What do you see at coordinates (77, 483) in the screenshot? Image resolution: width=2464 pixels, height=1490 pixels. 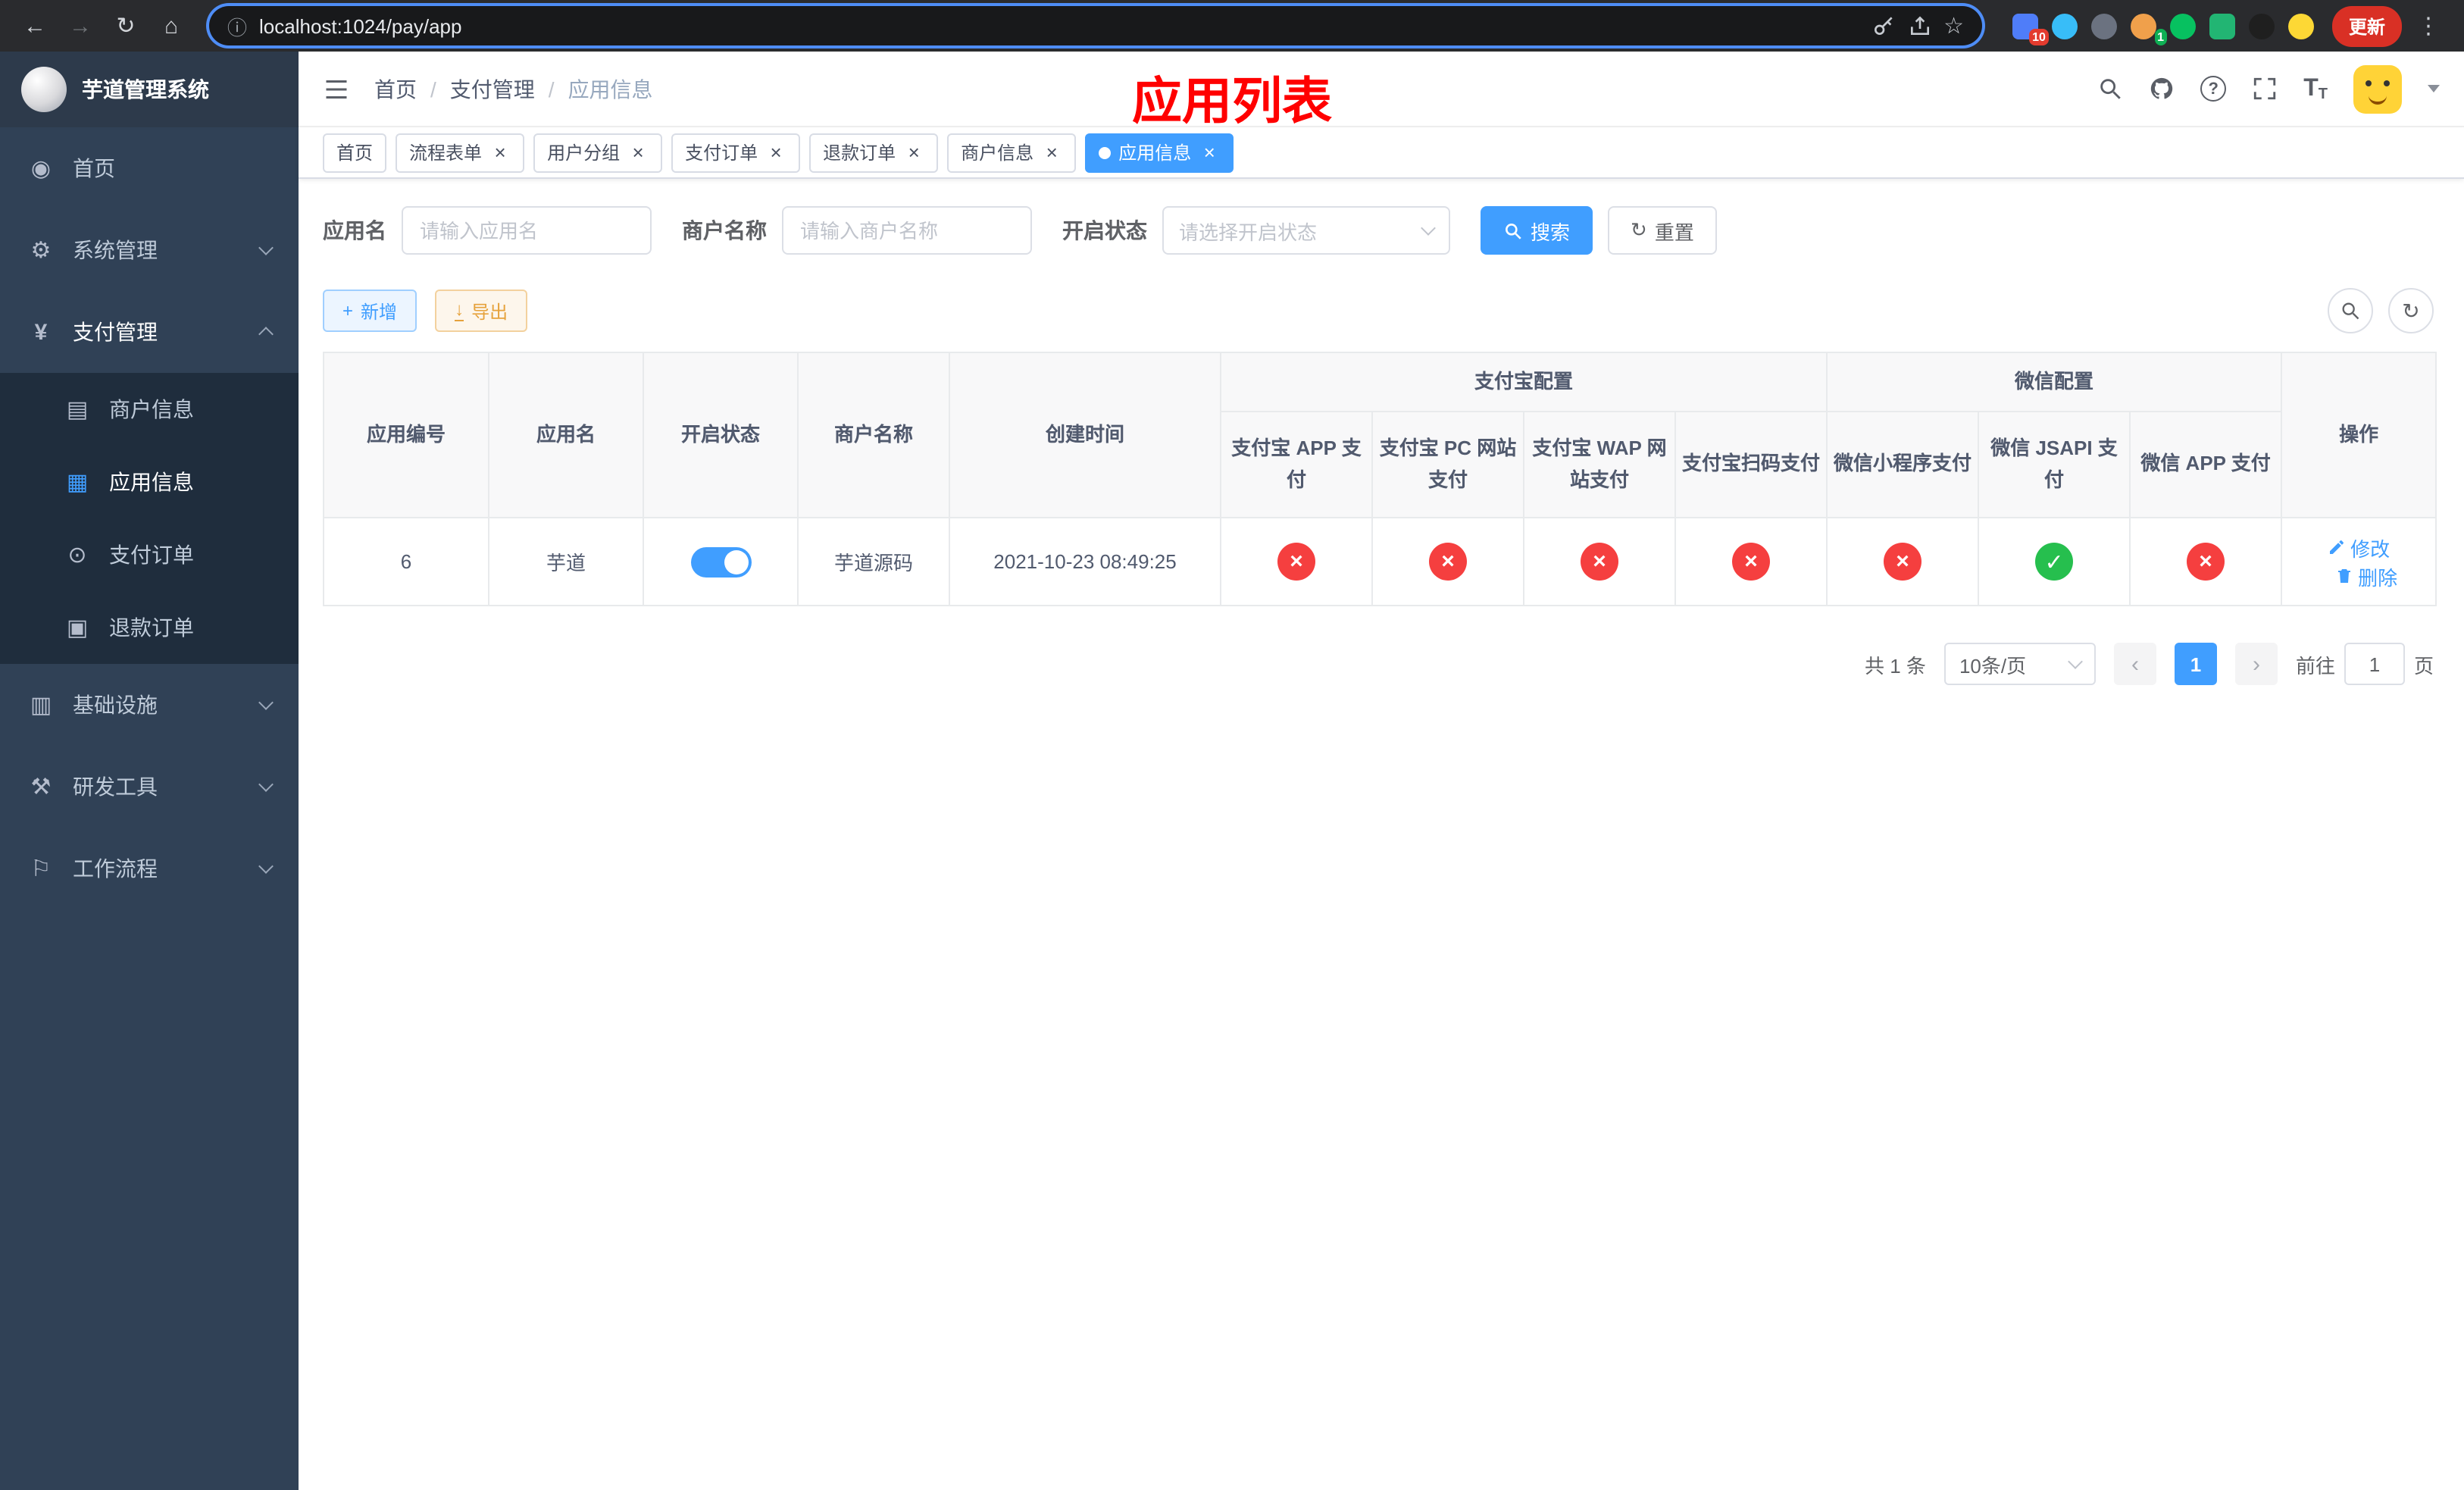 I see `grid-icon: ▦` at bounding box center [77, 483].